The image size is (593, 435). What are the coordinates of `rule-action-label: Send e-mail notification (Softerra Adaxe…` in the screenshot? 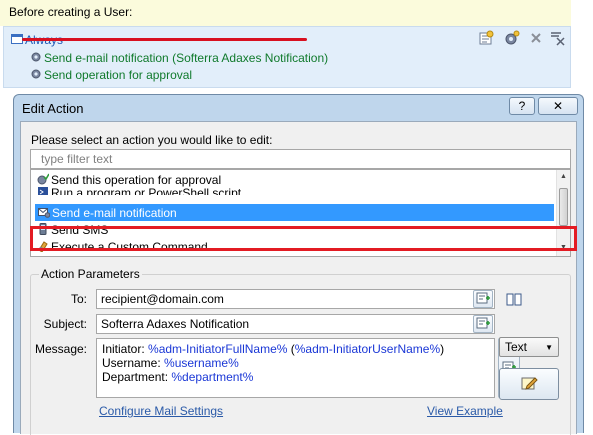 It's located at (186, 58).